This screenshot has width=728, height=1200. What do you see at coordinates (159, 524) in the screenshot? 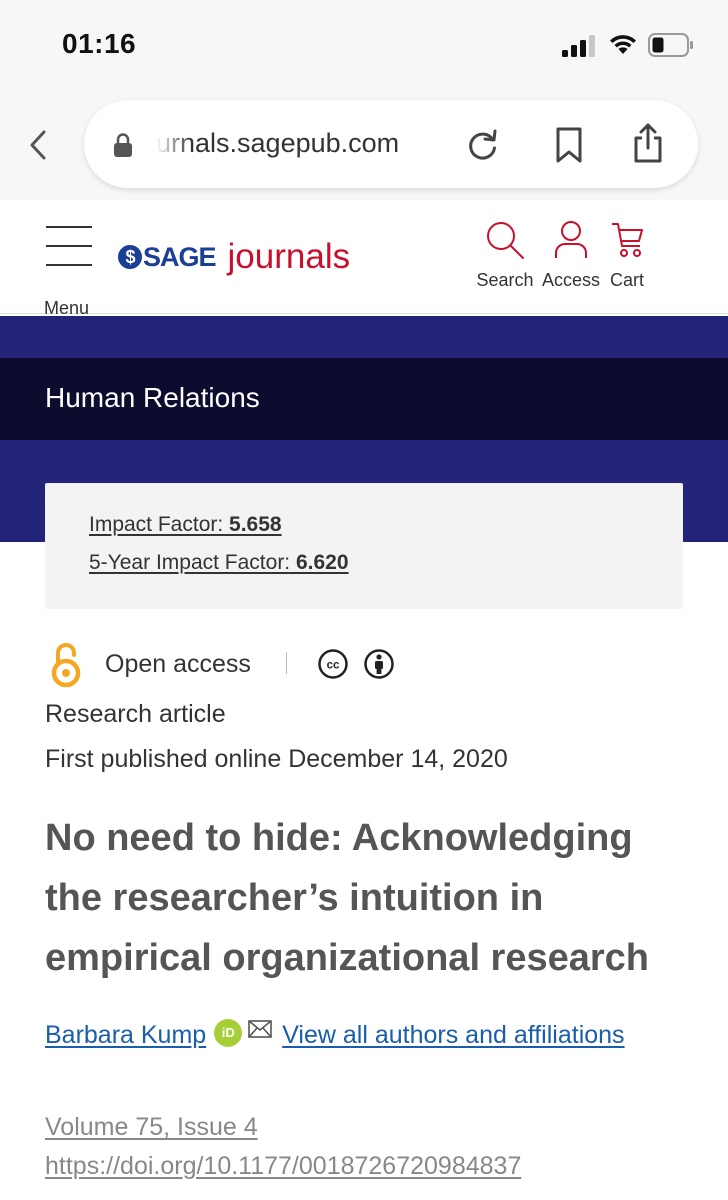
I see `impact-factor-label: Impact Factor:` at bounding box center [159, 524].